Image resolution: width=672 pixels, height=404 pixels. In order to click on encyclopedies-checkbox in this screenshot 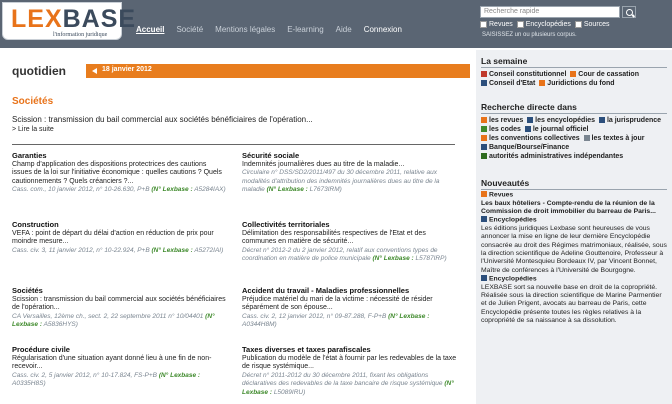, I will do `click(520, 24)`.